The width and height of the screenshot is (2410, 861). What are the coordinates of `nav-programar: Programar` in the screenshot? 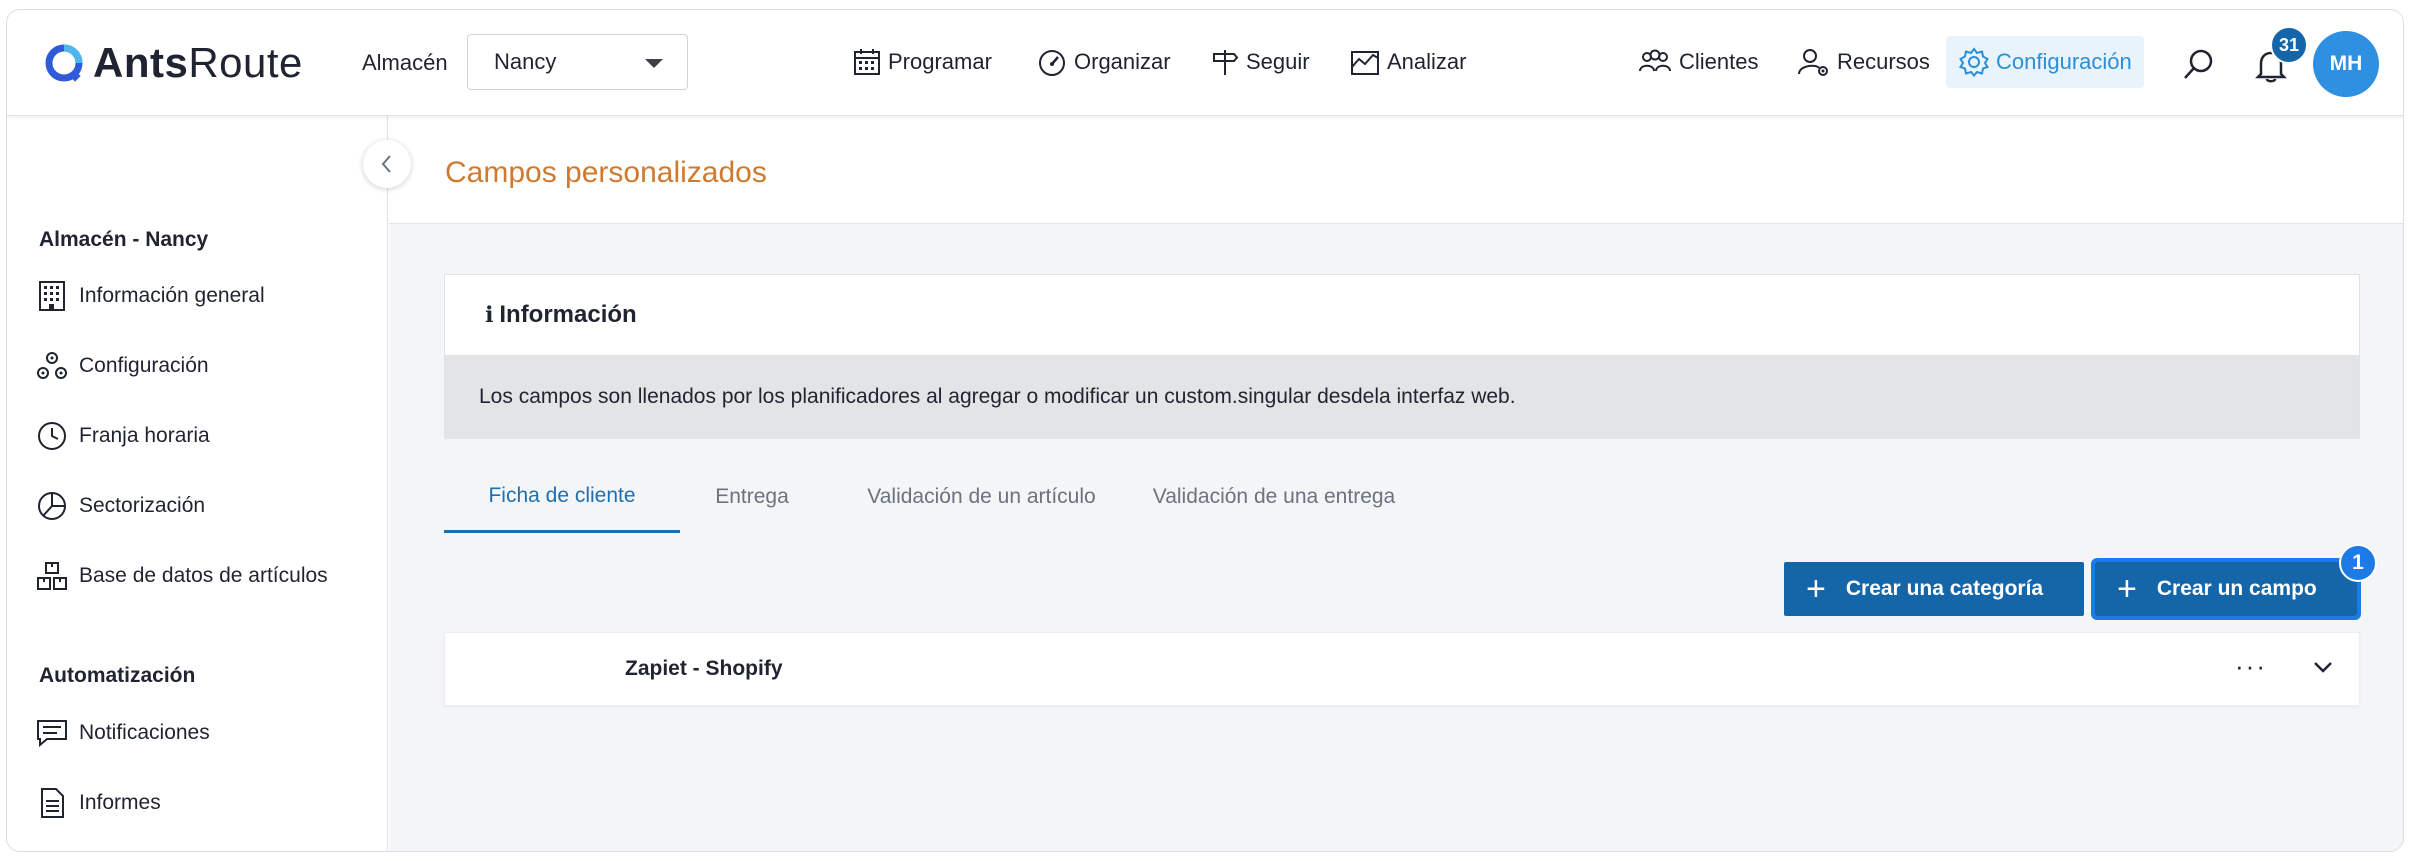 It's located at (922, 62).